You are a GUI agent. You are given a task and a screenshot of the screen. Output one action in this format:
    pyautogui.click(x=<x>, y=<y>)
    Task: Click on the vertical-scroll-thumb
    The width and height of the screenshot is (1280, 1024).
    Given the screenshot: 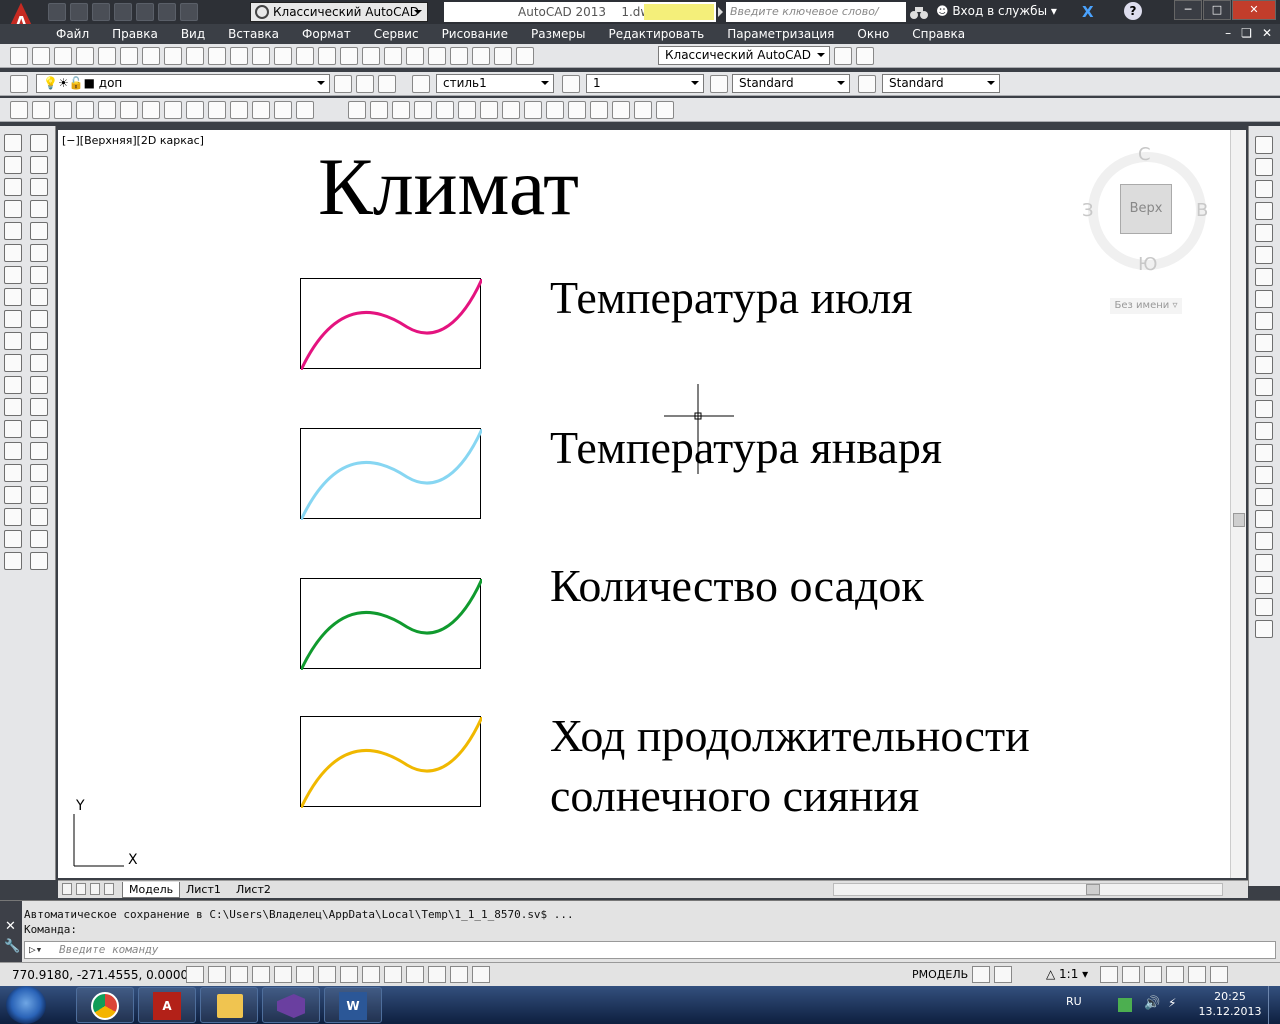 What is the action you would take?
    pyautogui.click(x=1239, y=520)
    